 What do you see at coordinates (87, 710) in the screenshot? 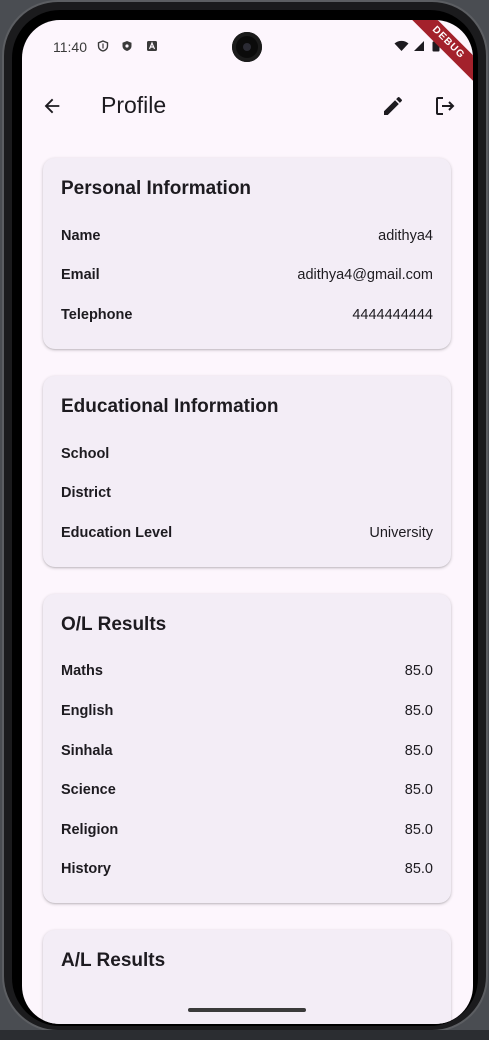
I see `row-label: English` at bounding box center [87, 710].